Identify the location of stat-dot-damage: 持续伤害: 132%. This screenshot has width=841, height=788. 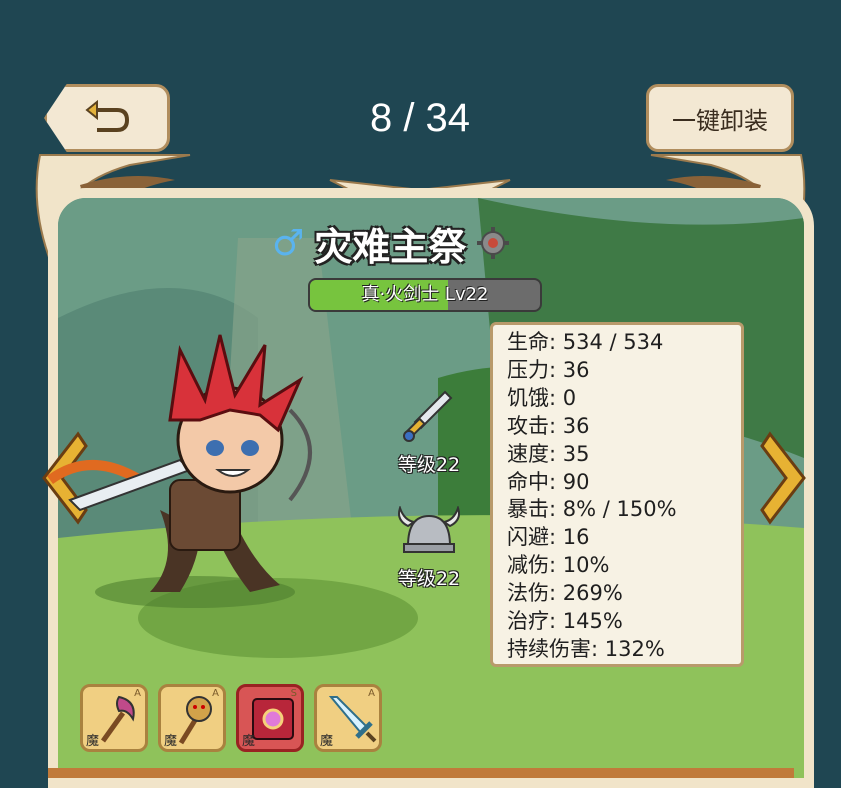
(586, 648).